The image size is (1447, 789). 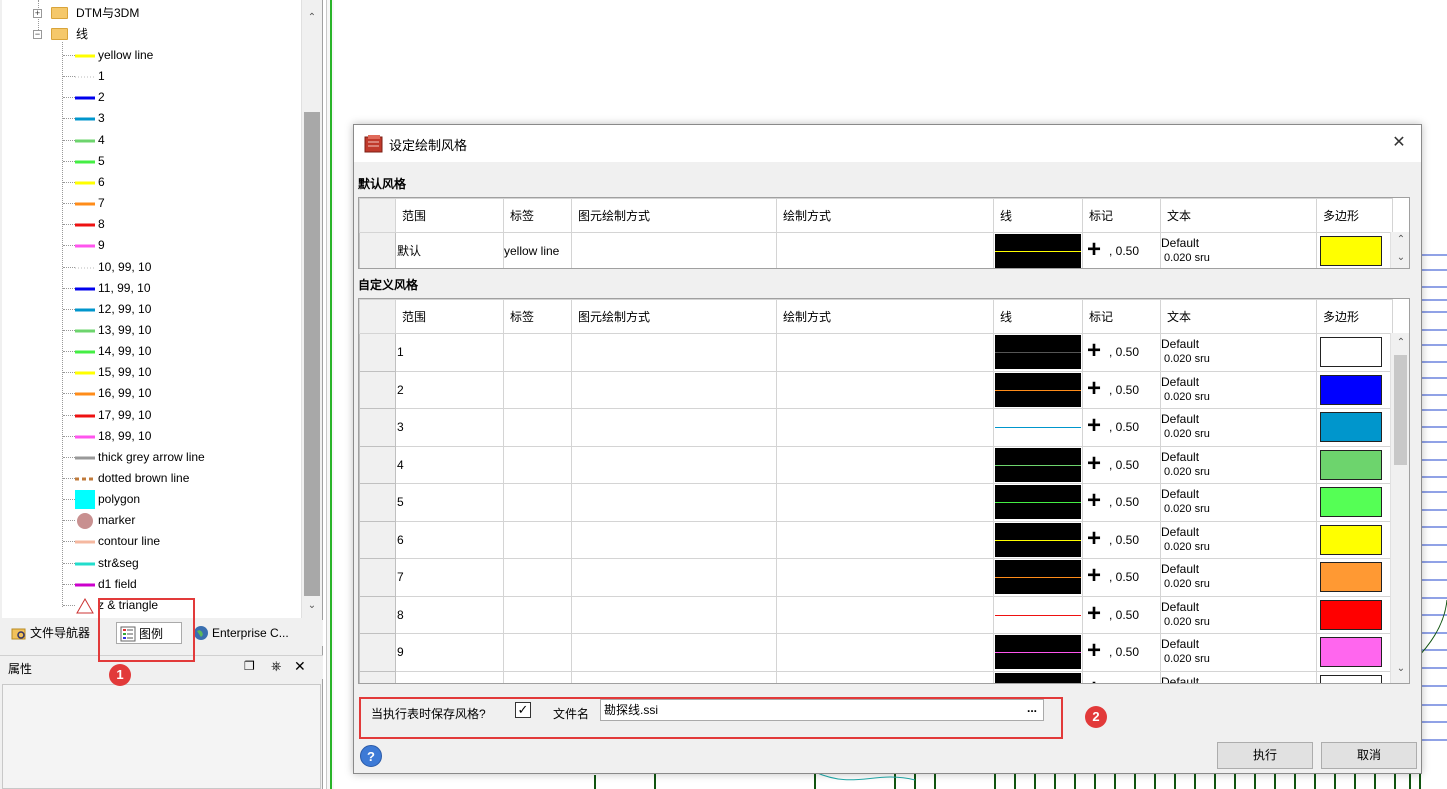 What do you see at coordinates (178, 351) in the screenshot?
I see `legend-item: 14, 99, 10` at bounding box center [178, 351].